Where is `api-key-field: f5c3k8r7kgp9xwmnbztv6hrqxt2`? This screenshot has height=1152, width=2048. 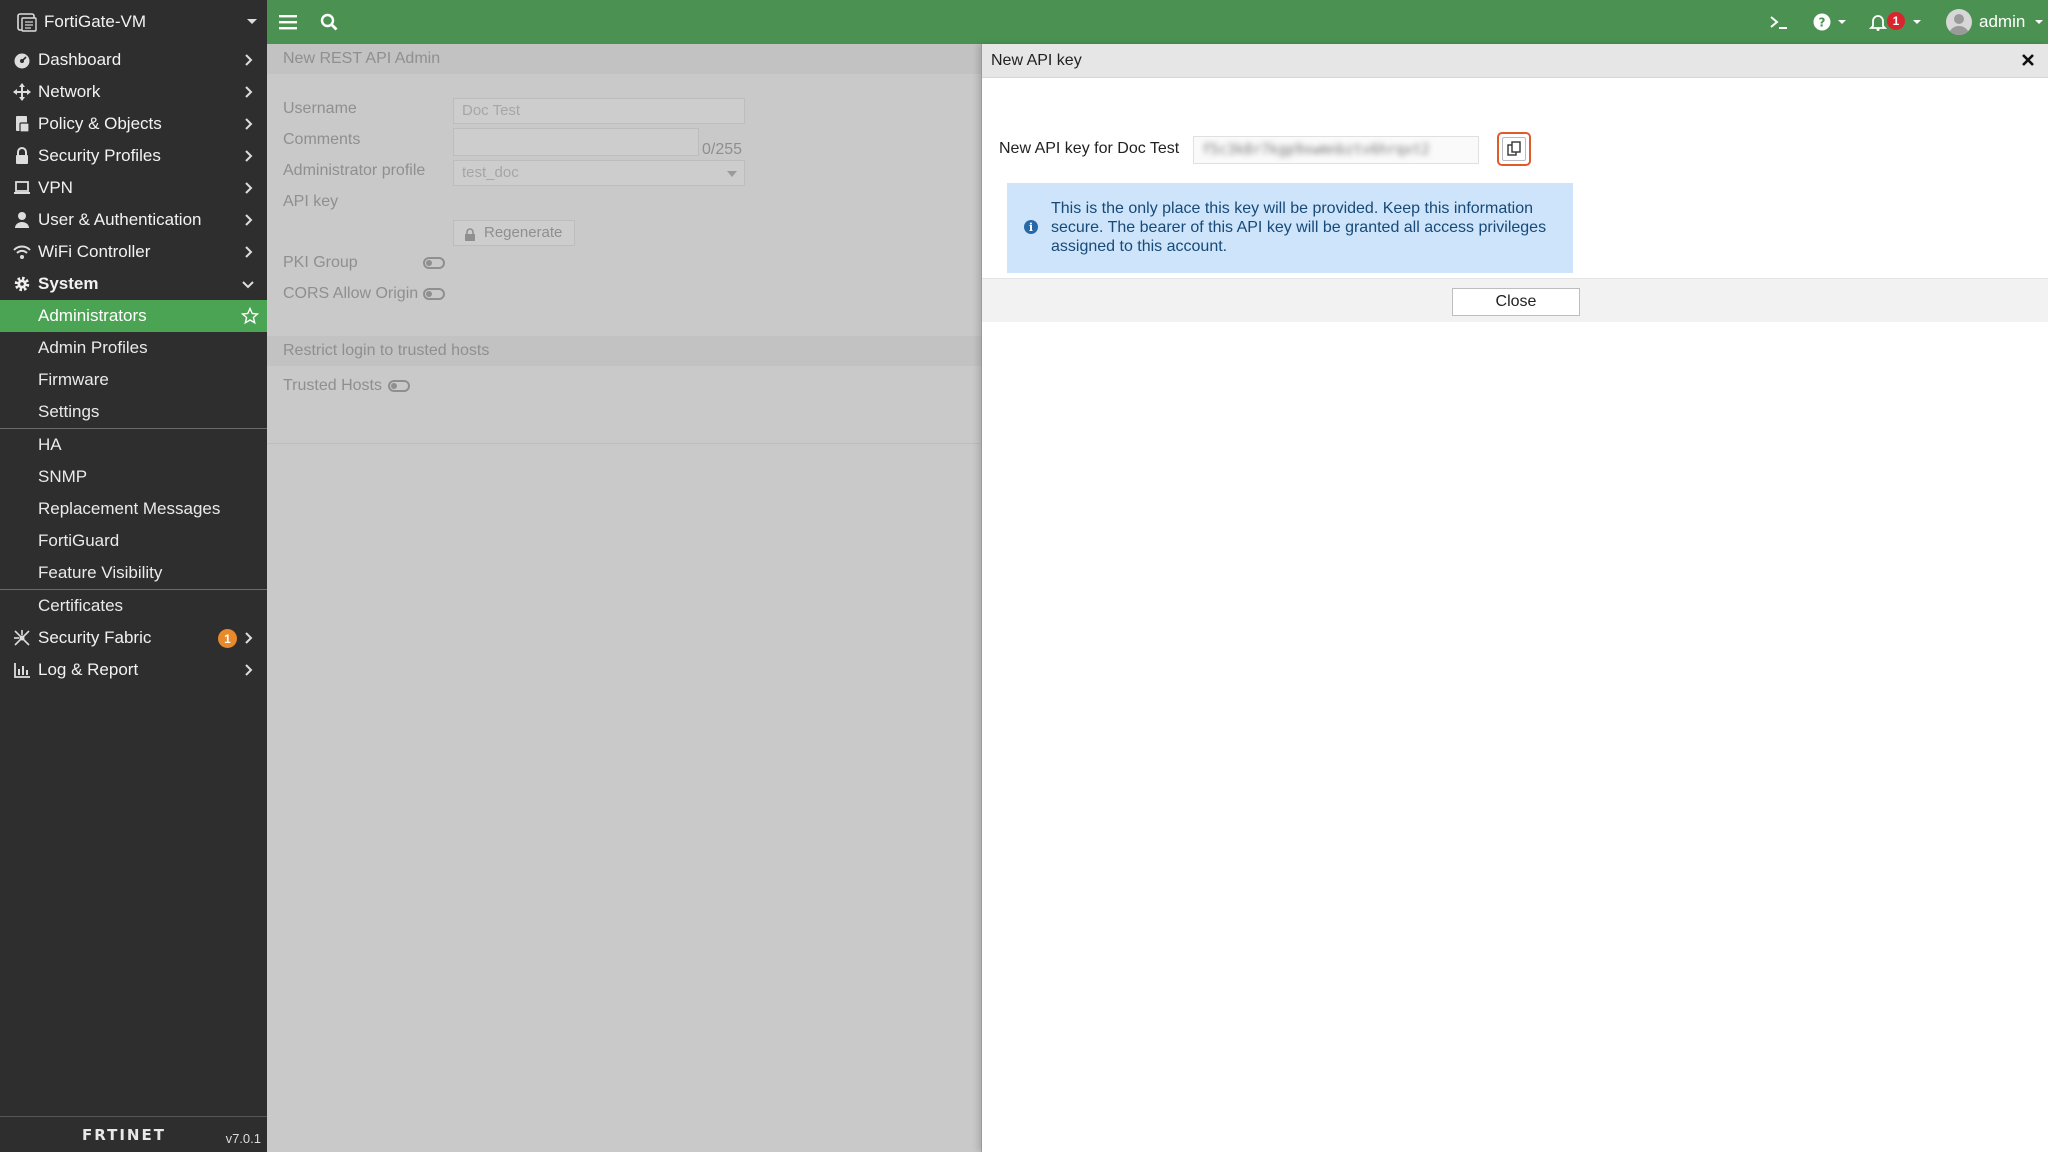 api-key-field: f5c3k8r7kgp9xwmnbztv6hrqxt2 is located at coordinates (1336, 150).